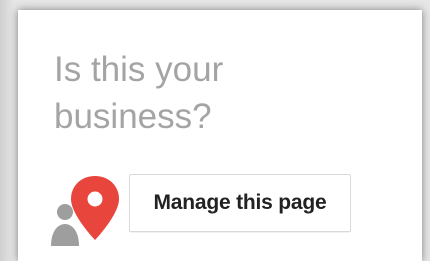 Image resolution: width=430 pixels, height=261 pixels. I want to click on manage-button-label: Manage this page, so click(240, 202).